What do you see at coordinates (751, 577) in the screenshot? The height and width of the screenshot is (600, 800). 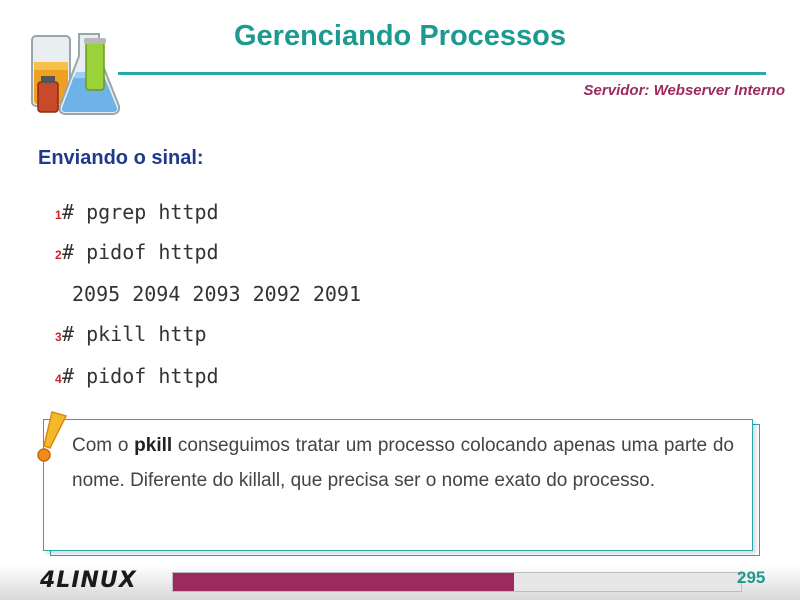 I see `page-number: 295` at bounding box center [751, 577].